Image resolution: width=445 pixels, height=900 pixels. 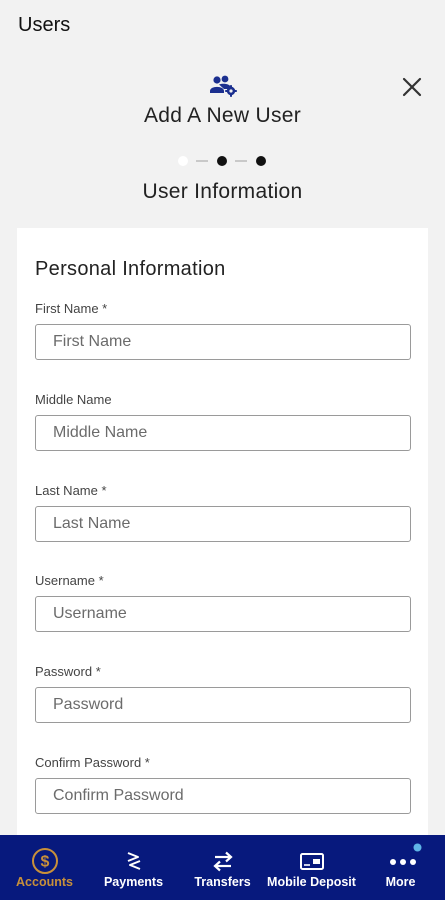 What do you see at coordinates (223, 86) in the screenshot?
I see `users-gear-icon` at bounding box center [223, 86].